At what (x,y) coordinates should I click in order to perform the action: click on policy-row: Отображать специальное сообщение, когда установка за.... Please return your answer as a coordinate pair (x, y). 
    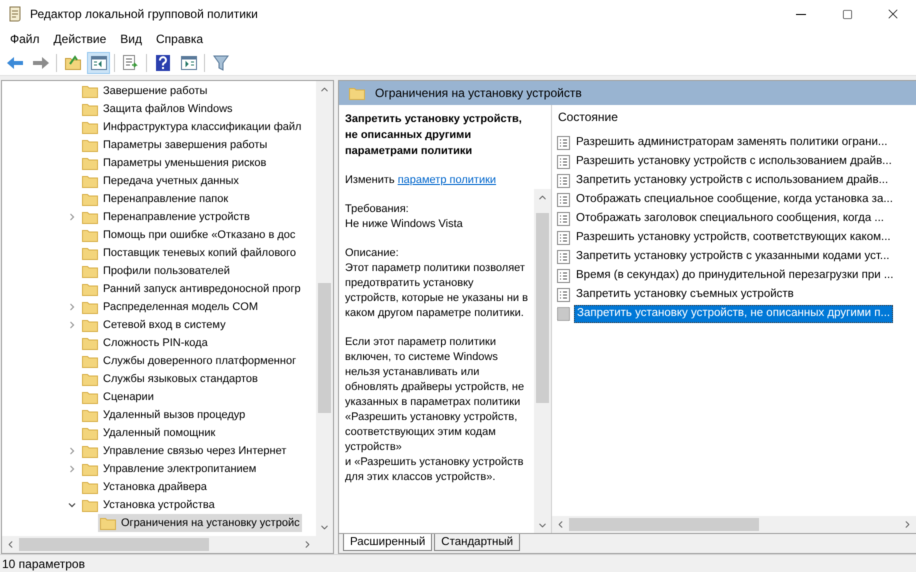
    Looking at the image, I should click on (734, 199).